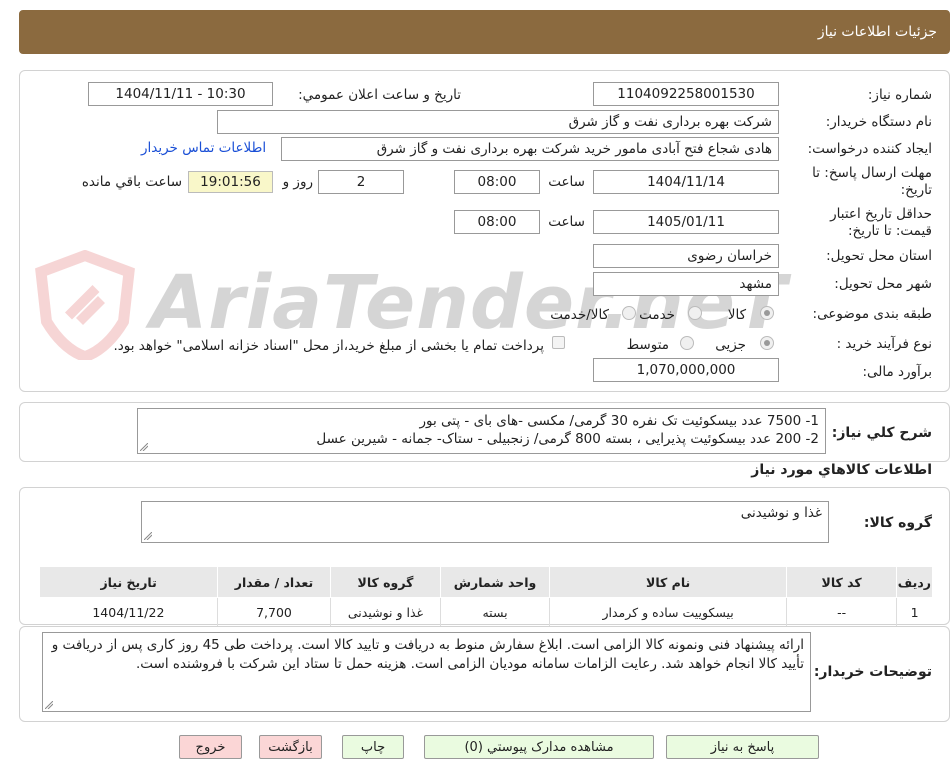 The height and width of the screenshot is (780, 951). I want to click on creator-label: ايجاد کننده درخواست:, so click(869, 149).